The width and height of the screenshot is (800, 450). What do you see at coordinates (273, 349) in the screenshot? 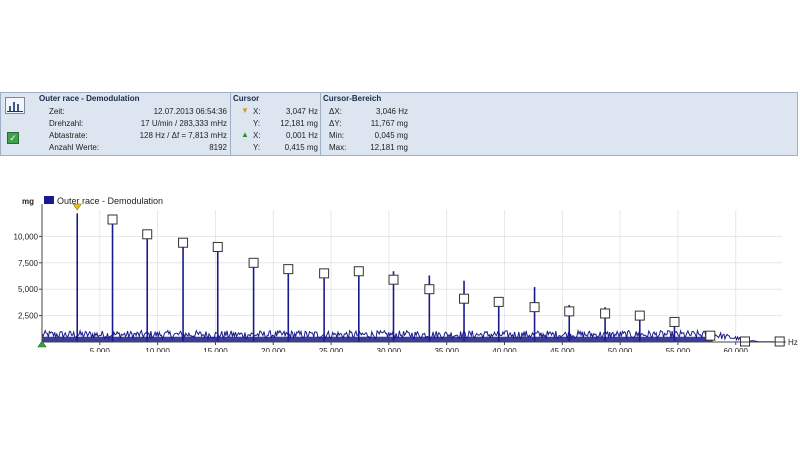
I see `x-tick-label: 20,000` at bounding box center [273, 349].